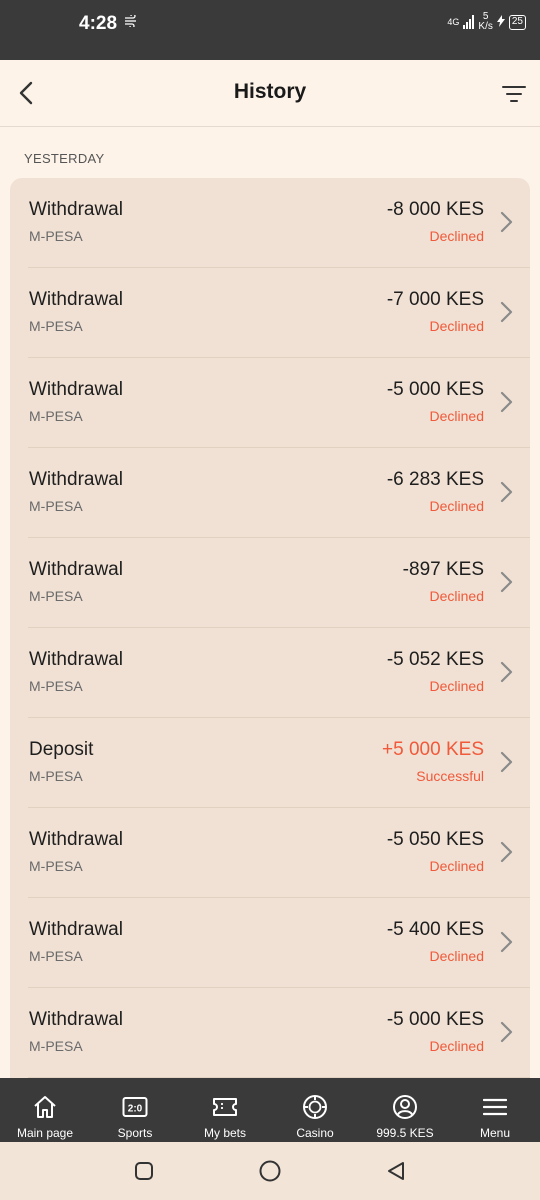 The image size is (540, 1200). Describe the element at coordinates (270, 91) in the screenshot. I see `page-title: History` at that location.